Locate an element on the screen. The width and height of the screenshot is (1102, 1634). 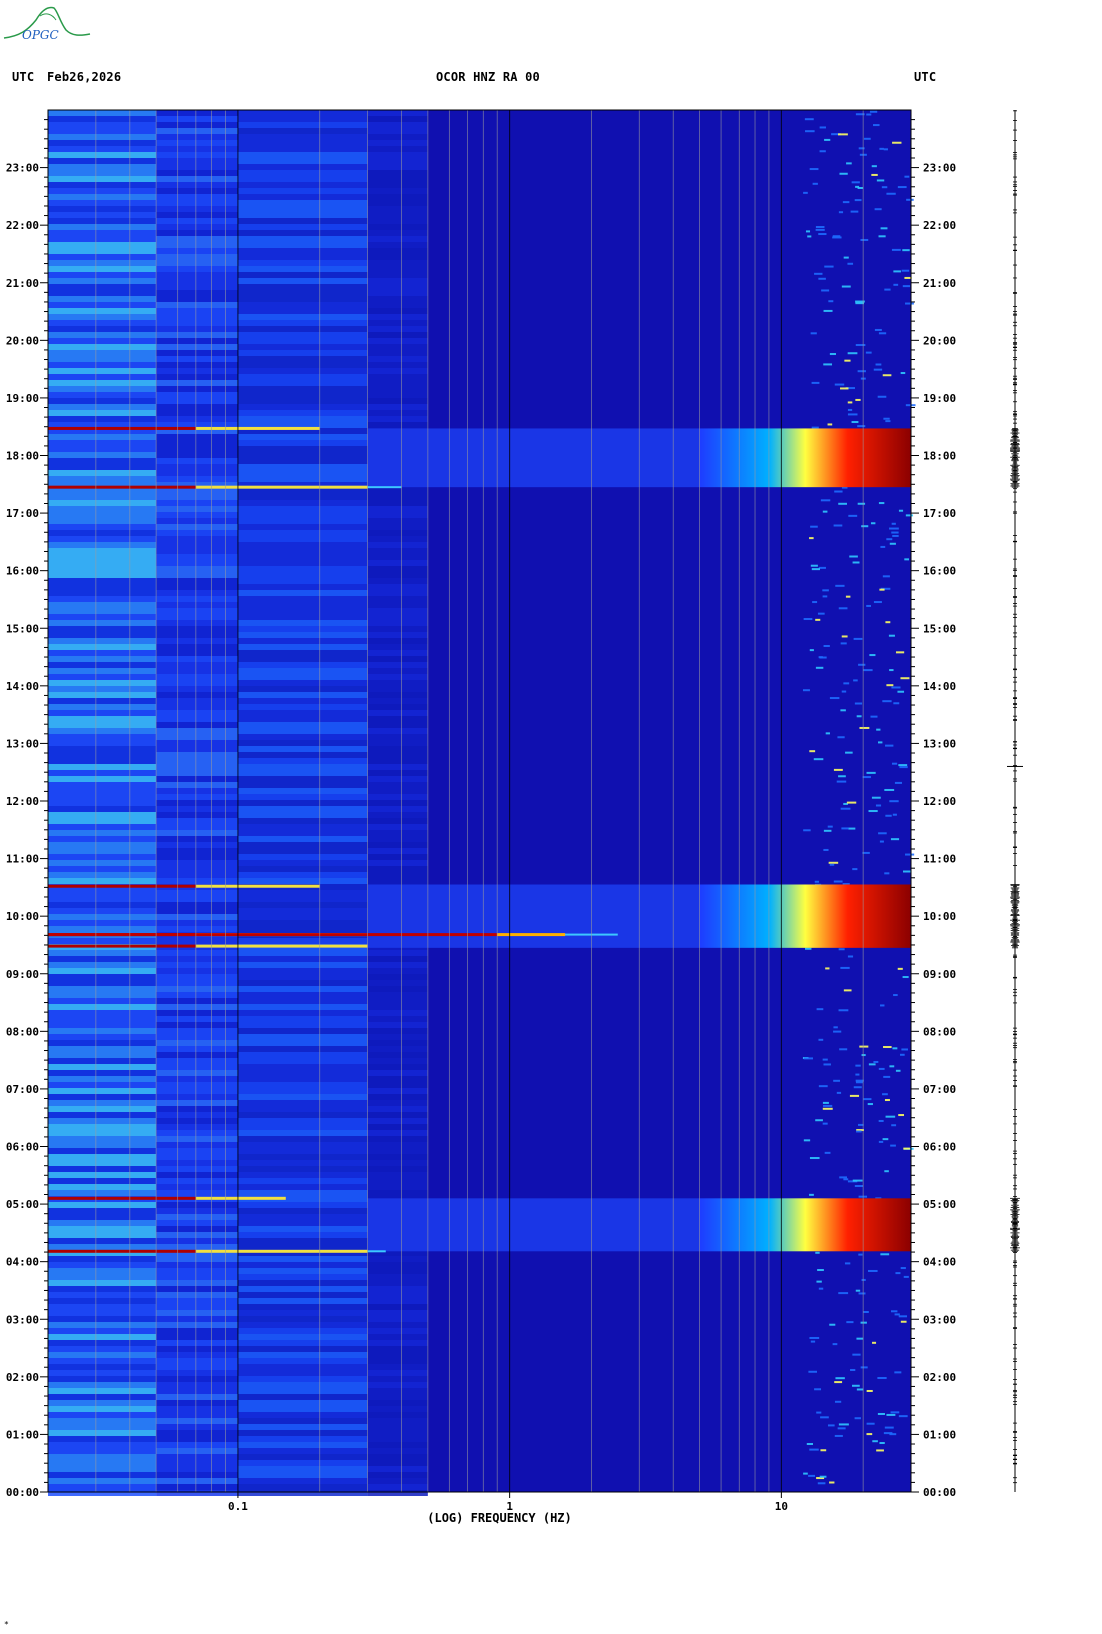
y-tick-label-left: 10:00 is located at coordinates (22, 916).